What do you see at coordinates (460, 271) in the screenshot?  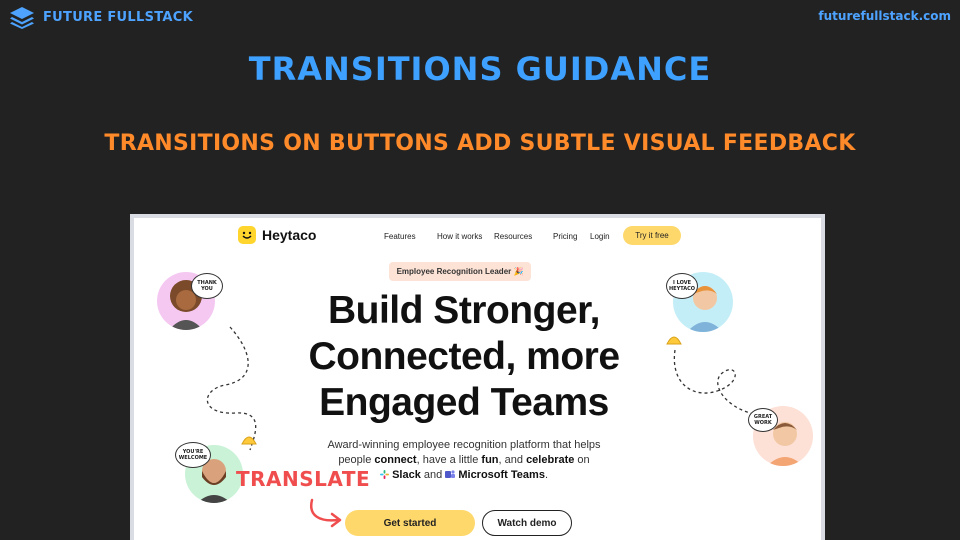 I see `recognition-badge: Employee Recognition Leader 🎉` at bounding box center [460, 271].